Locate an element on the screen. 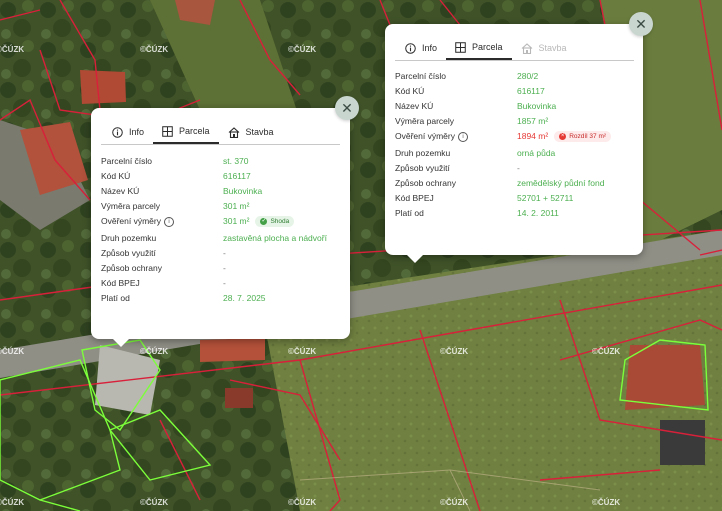 The image size is (722, 511). attr-row: Ověření výměry i 1894 m² × Rozdíl 37 m² is located at coordinates (515, 139).